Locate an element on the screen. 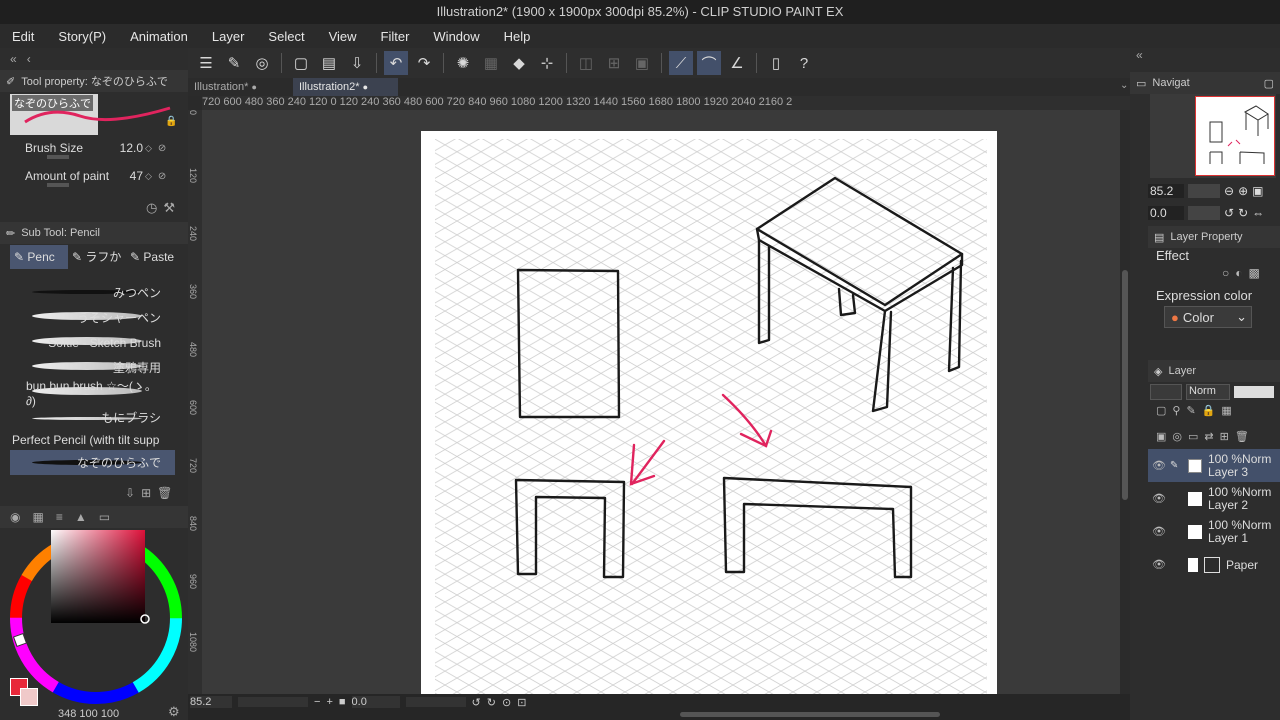 Image resolution: width=1280 pixels, height=720 pixels. flip-icon: ⊡ is located at coordinates (521, 702).